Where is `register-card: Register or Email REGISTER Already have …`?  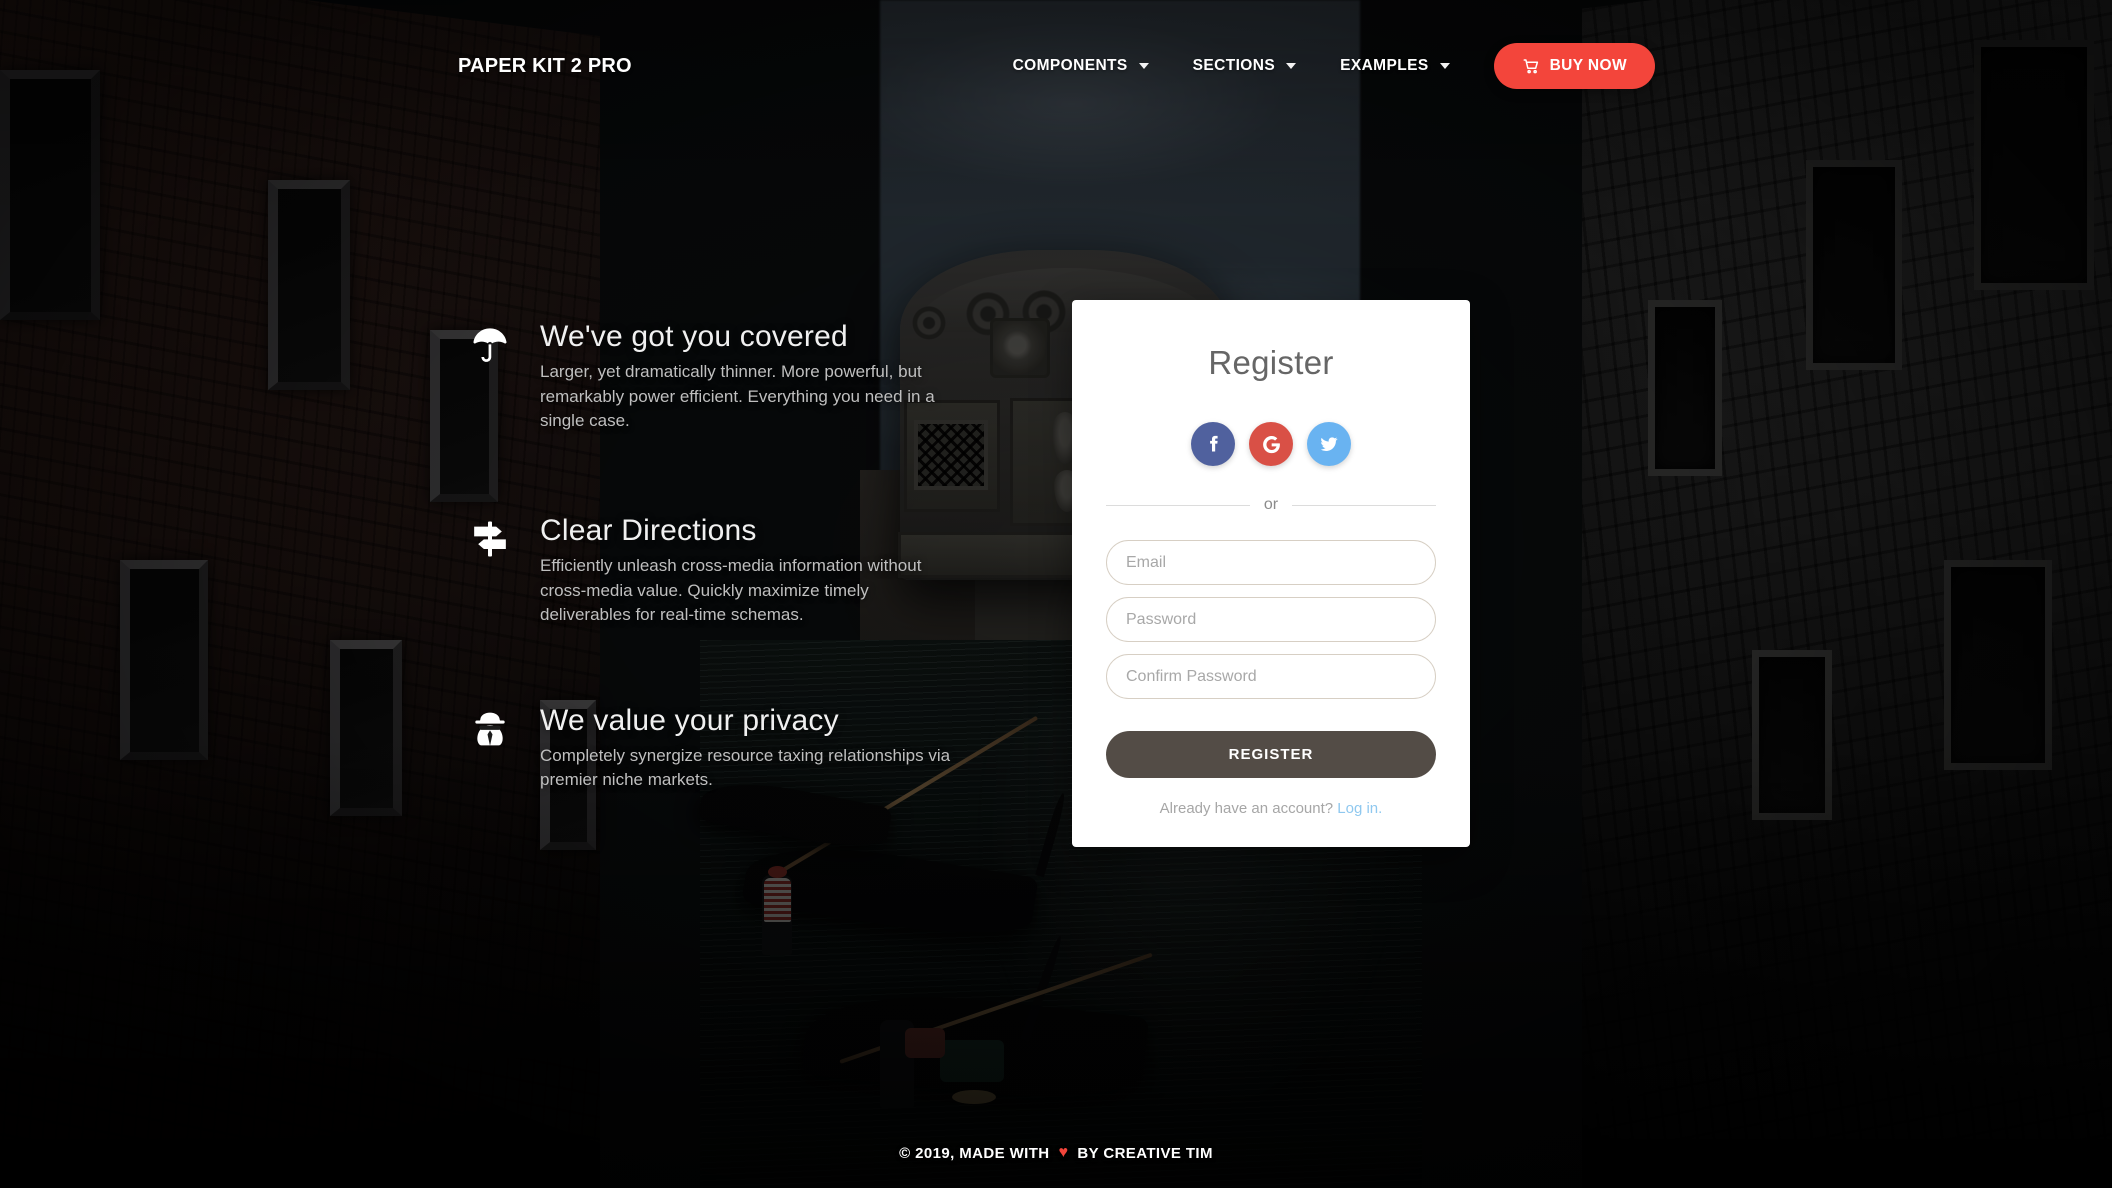
register-card: Register or Email REGISTER Already have … is located at coordinates (1271, 573).